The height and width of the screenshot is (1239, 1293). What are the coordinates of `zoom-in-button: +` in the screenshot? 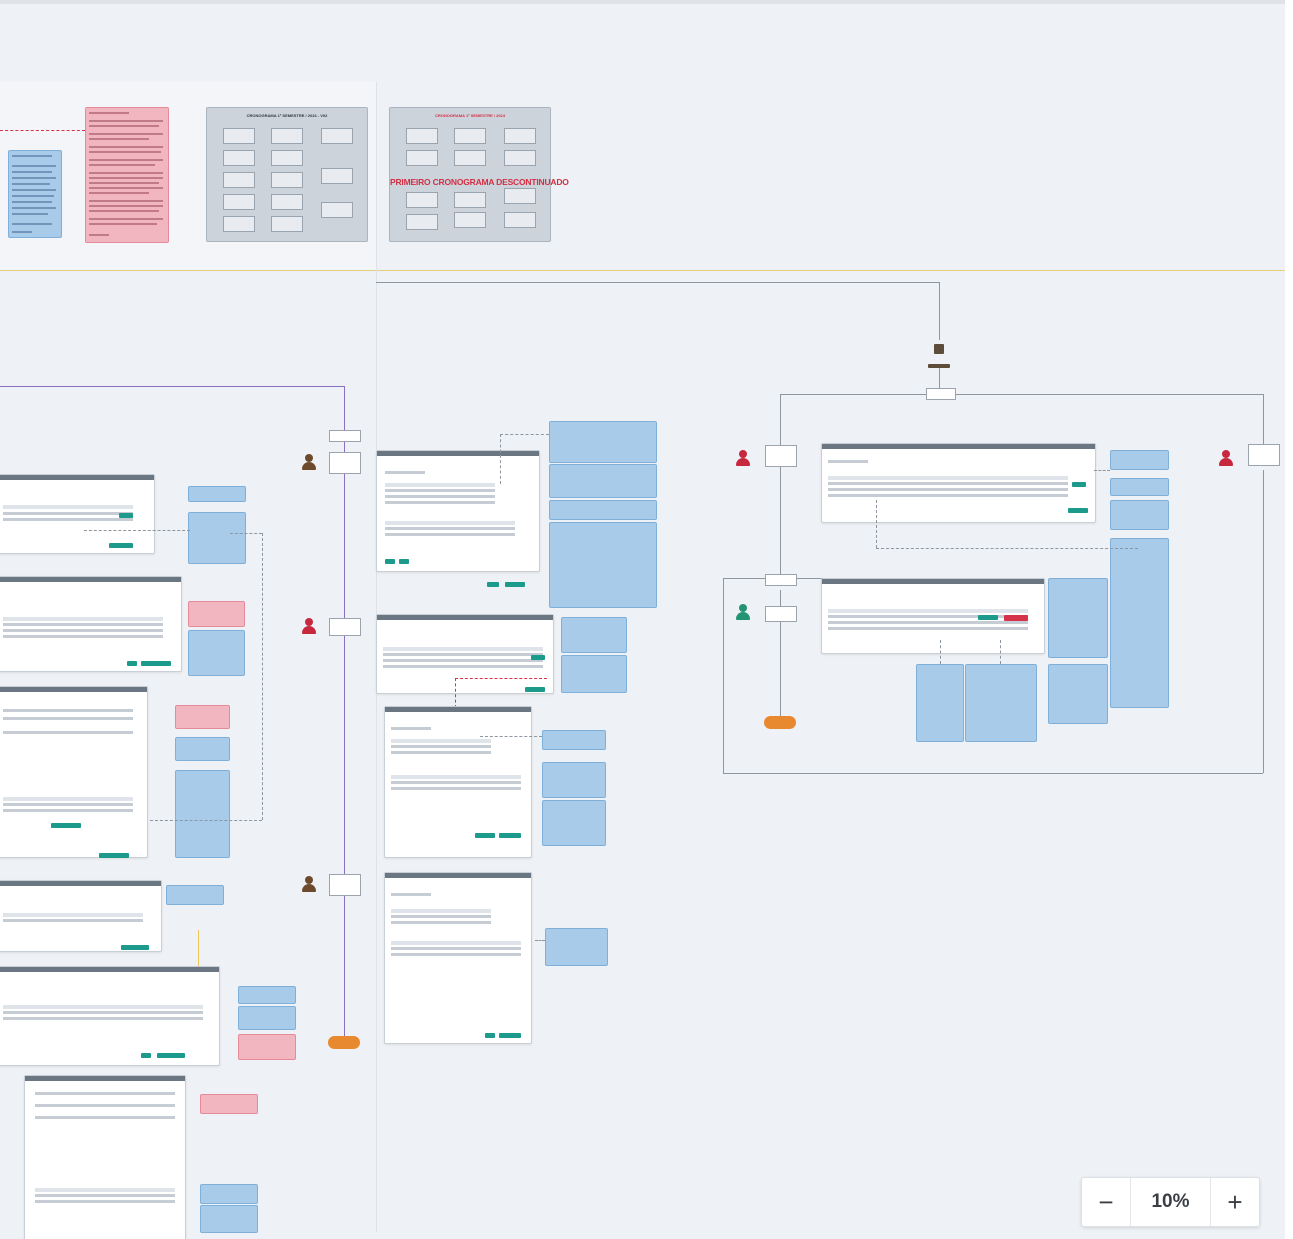 It's located at (1235, 1202).